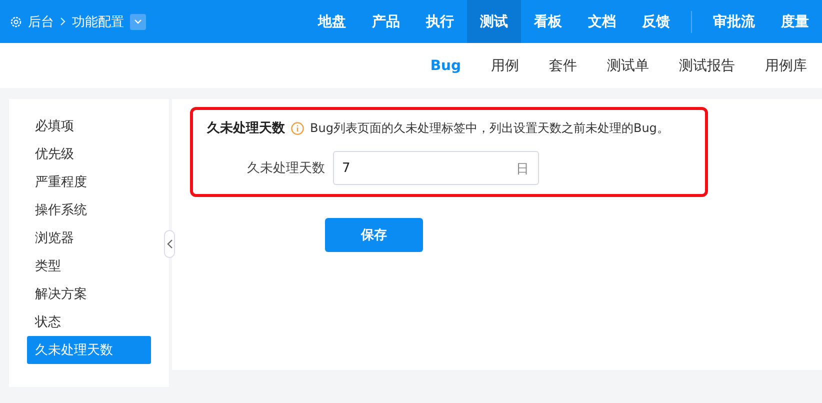  Describe the element at coordinates (494, 21) in the screenshot. I see `nav-tab: 测试` at that location.